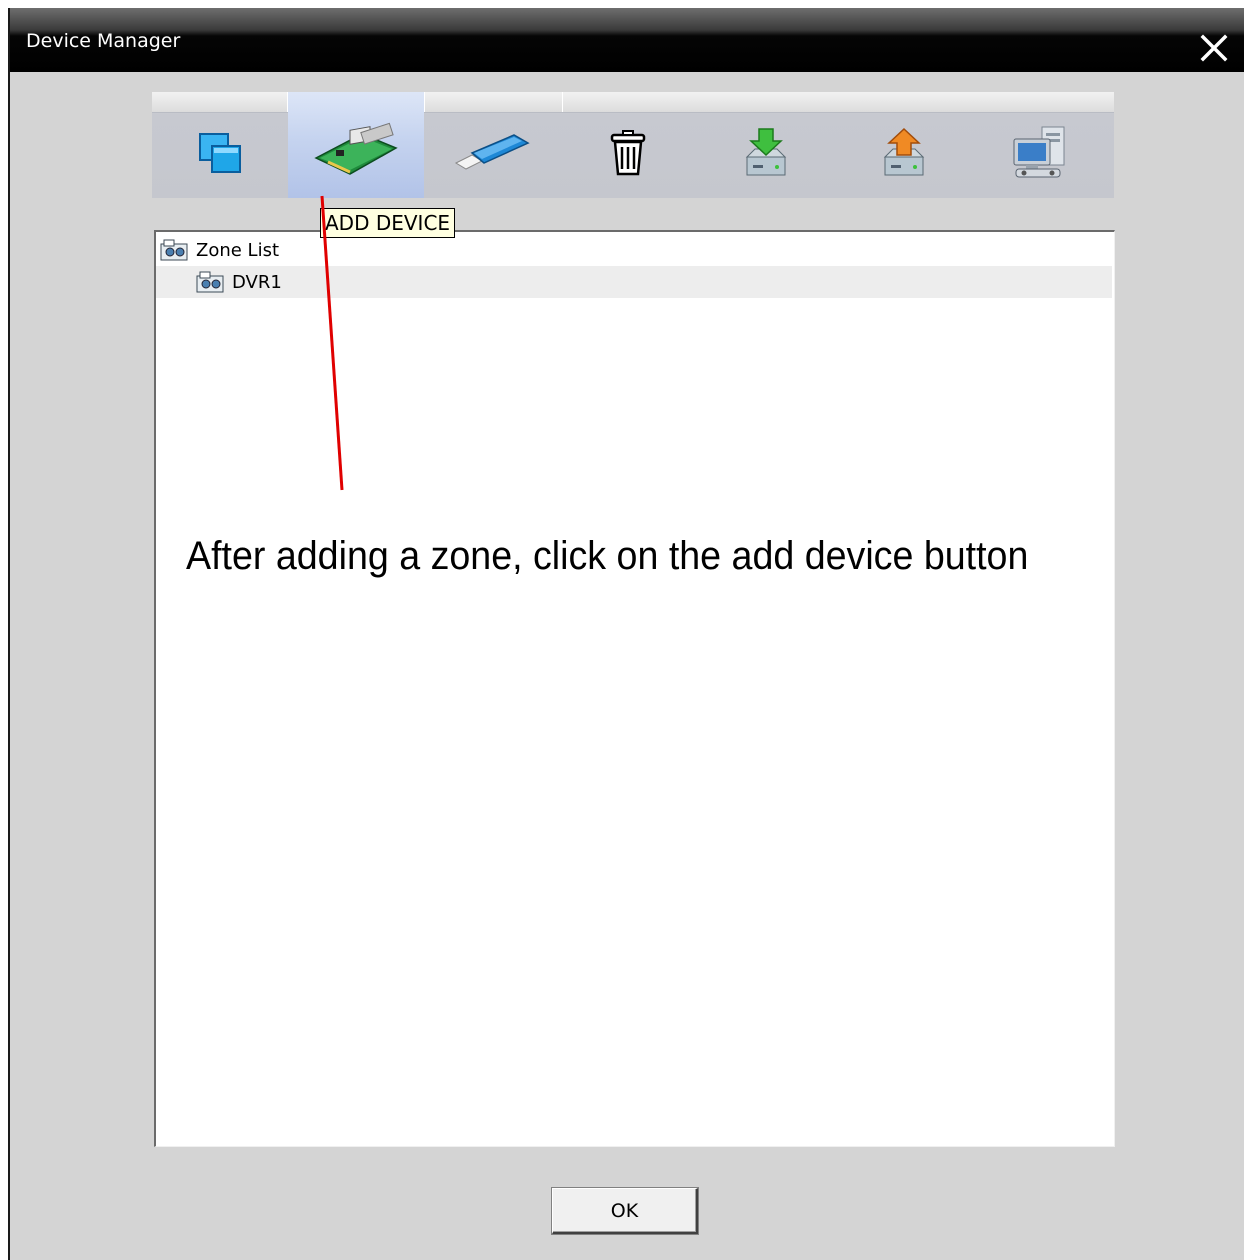  Describe the element at coordinates (388, 223) in the screenshot. I see `add-device-tooltip: ADD DEVICE` at that location.